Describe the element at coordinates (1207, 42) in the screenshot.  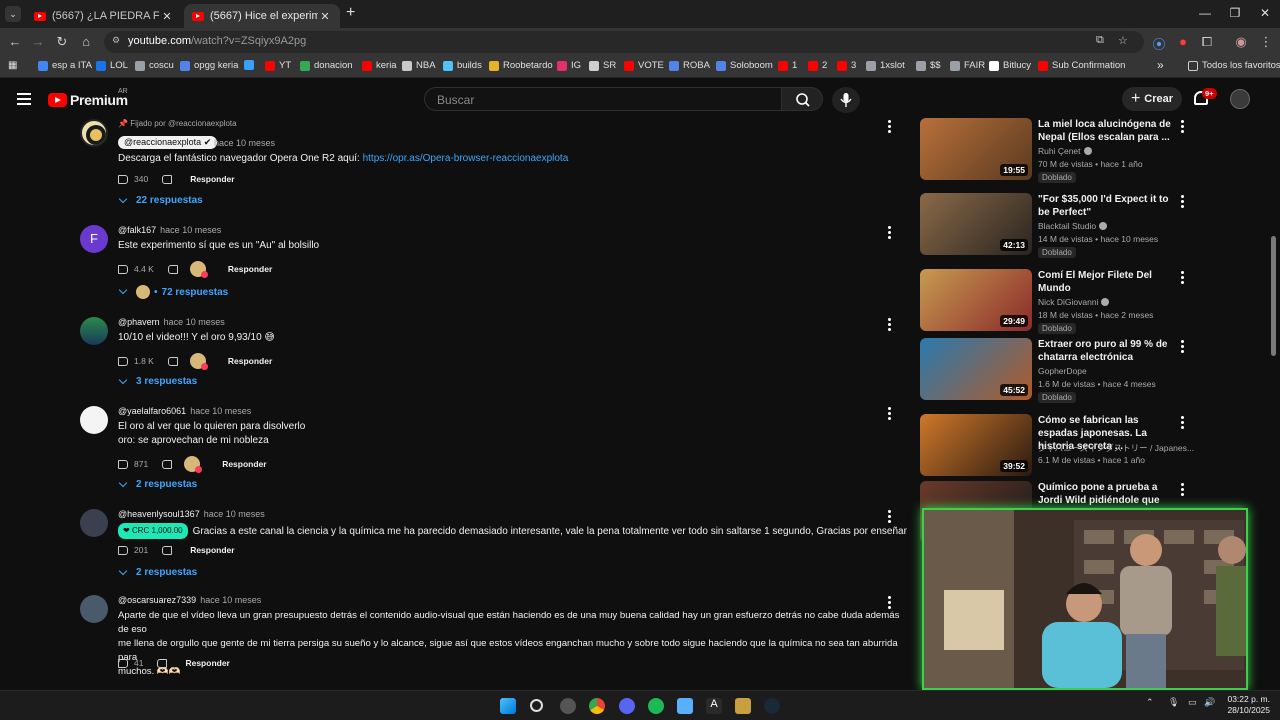
I see `extensions-puzzle-icon: ⧠` at that location.